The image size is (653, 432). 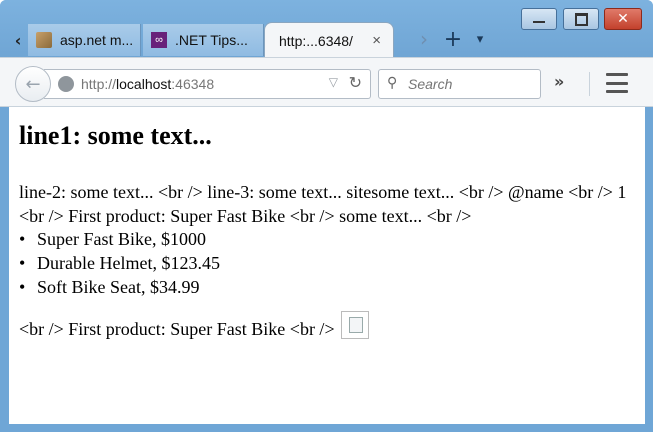 I want to click on broken-image-icon, so click(x=355, y=325).